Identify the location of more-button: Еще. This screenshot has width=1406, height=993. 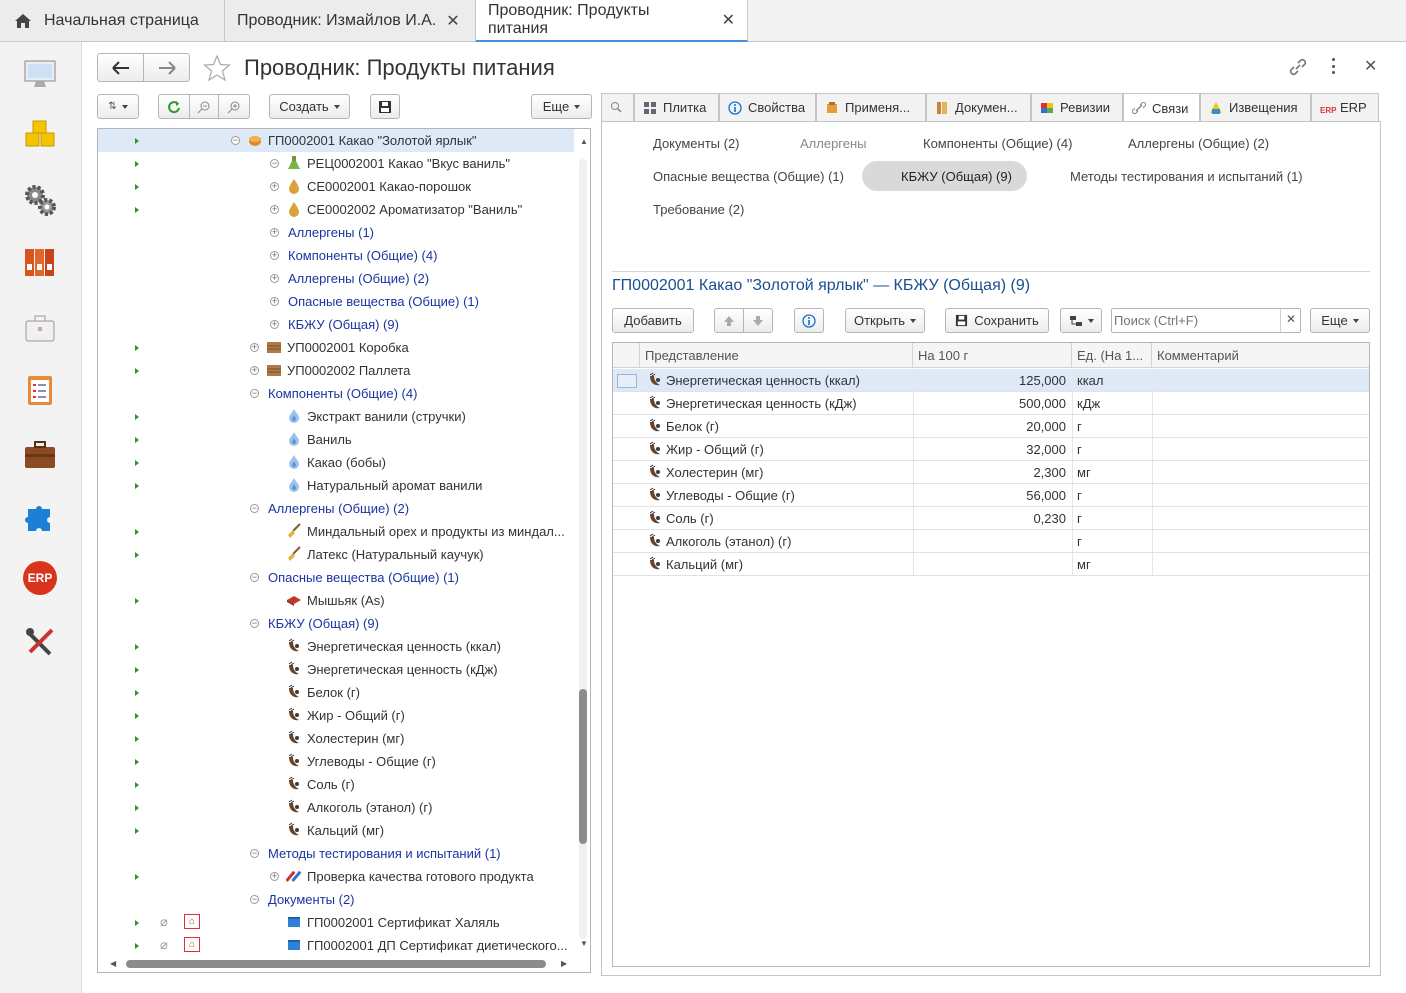
(561, 106).